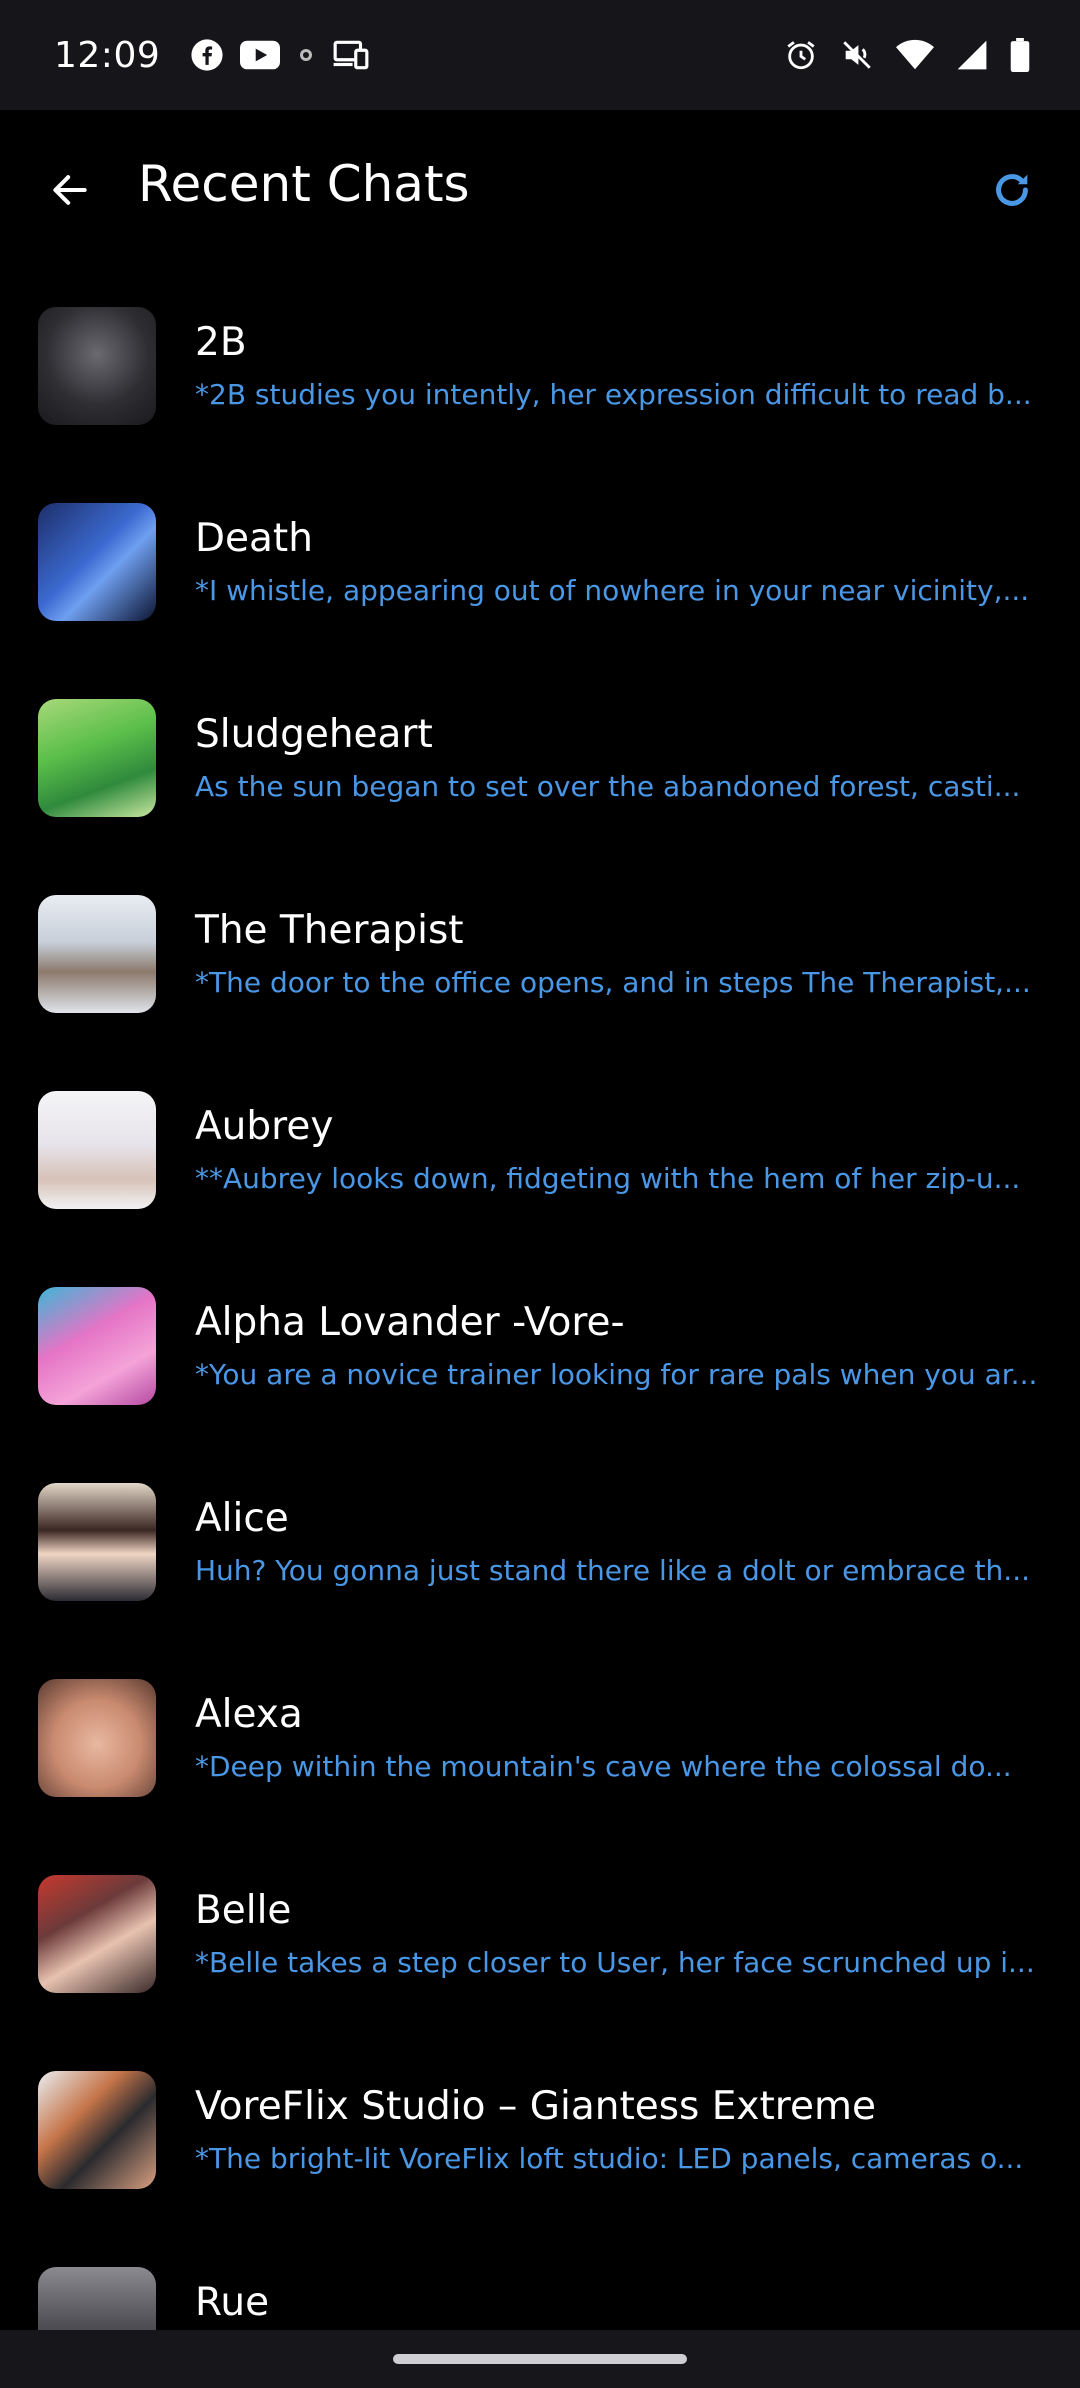 This screenshot has height=2388, width=1080. I want to click on mute-icon, so click(857, 55).